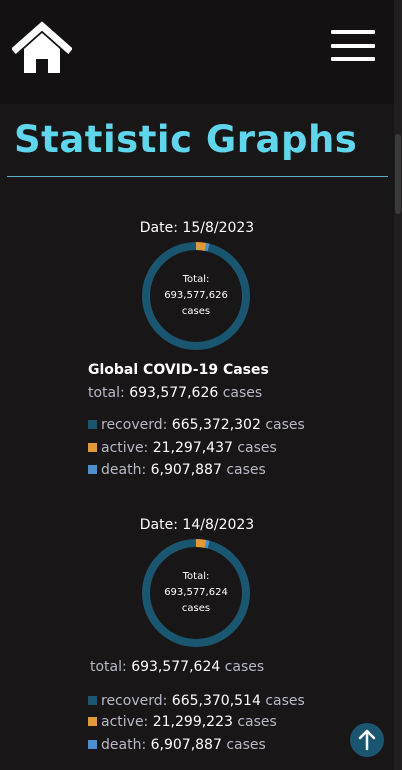 The width and height of the screenshot is (402, 770). What do you see at coordinates (178, 370) in the screenshot?
I see `chart-heading: Global COVID-19 Cases` at bounding box center [178, 370].